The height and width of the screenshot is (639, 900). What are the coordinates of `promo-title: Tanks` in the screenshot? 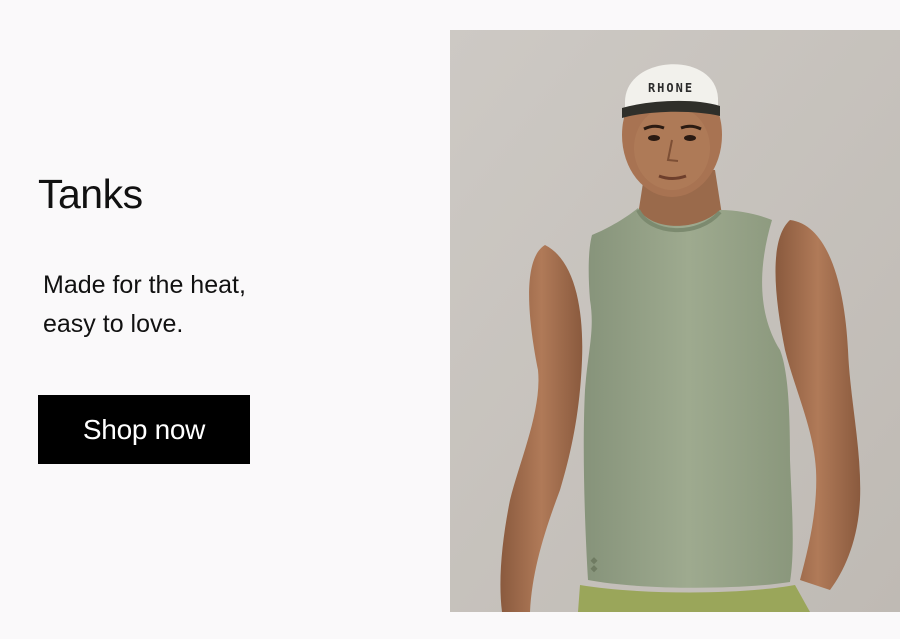 It's located at (90, 194).